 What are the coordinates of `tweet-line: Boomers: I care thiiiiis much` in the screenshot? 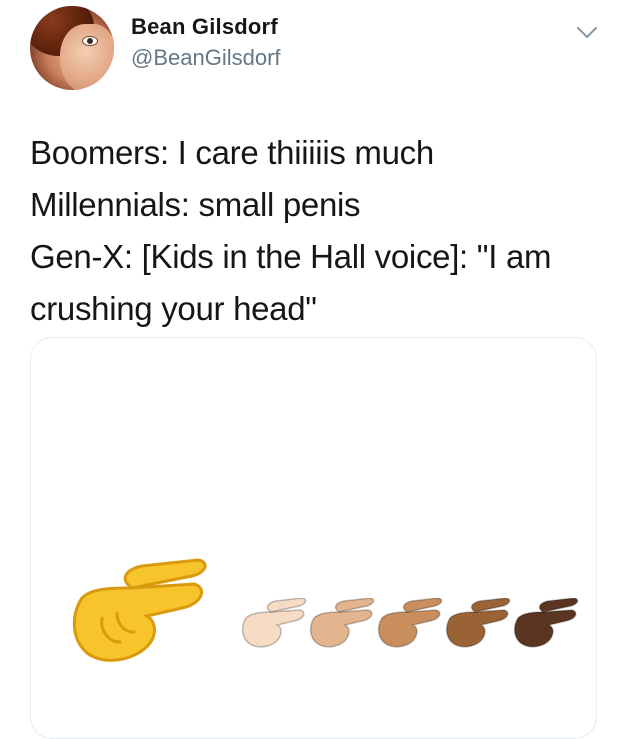 It's located at (232, 152).